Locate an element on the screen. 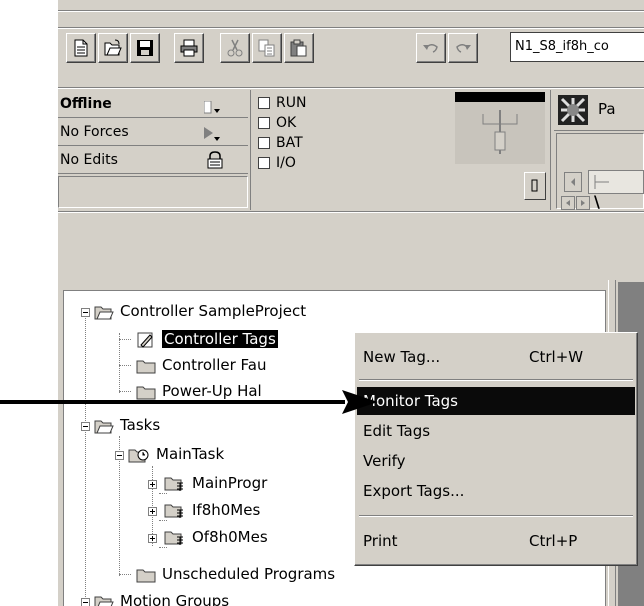  tab-scroll-right is located at coordinates (583, 203).